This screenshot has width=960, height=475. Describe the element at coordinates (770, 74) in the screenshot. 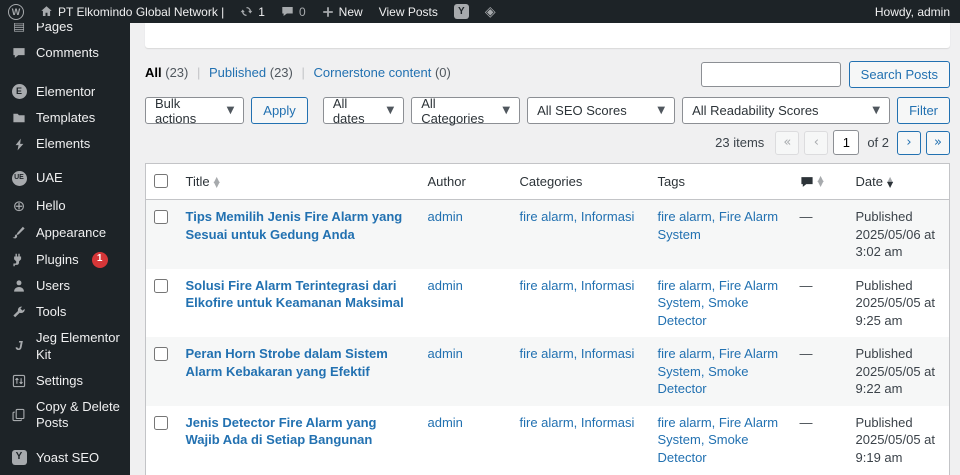

I see `search-input` at that location.